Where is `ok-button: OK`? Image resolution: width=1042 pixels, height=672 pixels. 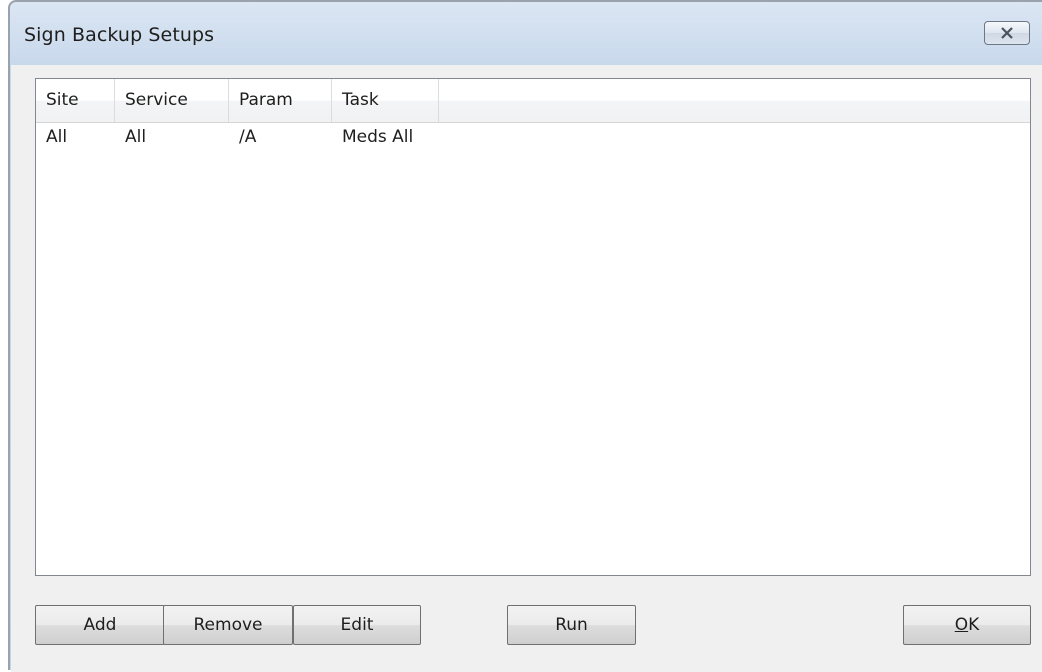 ok-button: OK is located at coordinates (967, 625).